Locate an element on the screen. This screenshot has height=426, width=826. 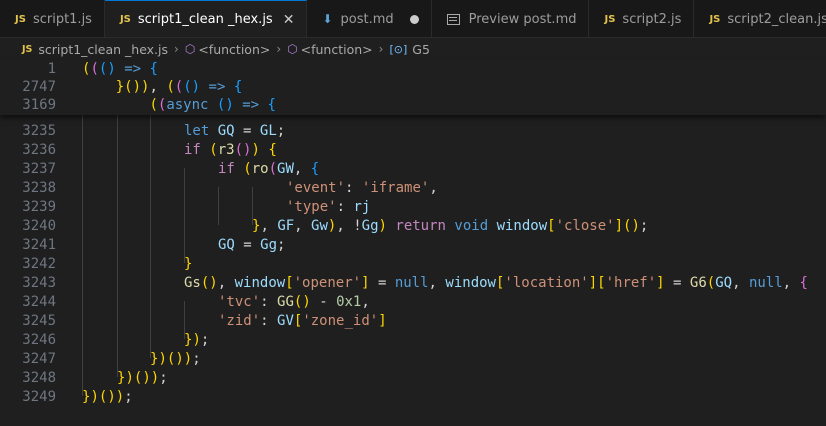
code-line: 3248 })()); is located at coordinates (413, 378).